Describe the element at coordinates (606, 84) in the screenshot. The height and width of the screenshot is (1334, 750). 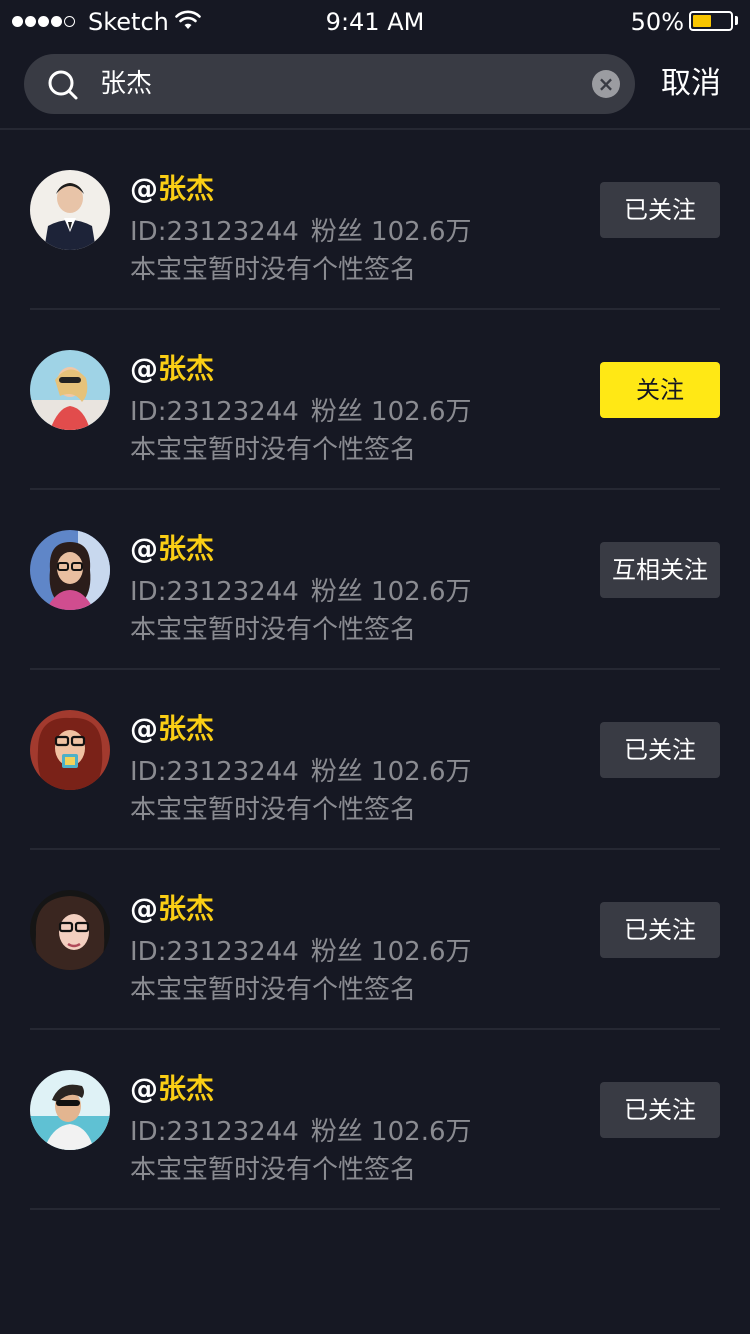
I see `clear-icon: ×` at that location.